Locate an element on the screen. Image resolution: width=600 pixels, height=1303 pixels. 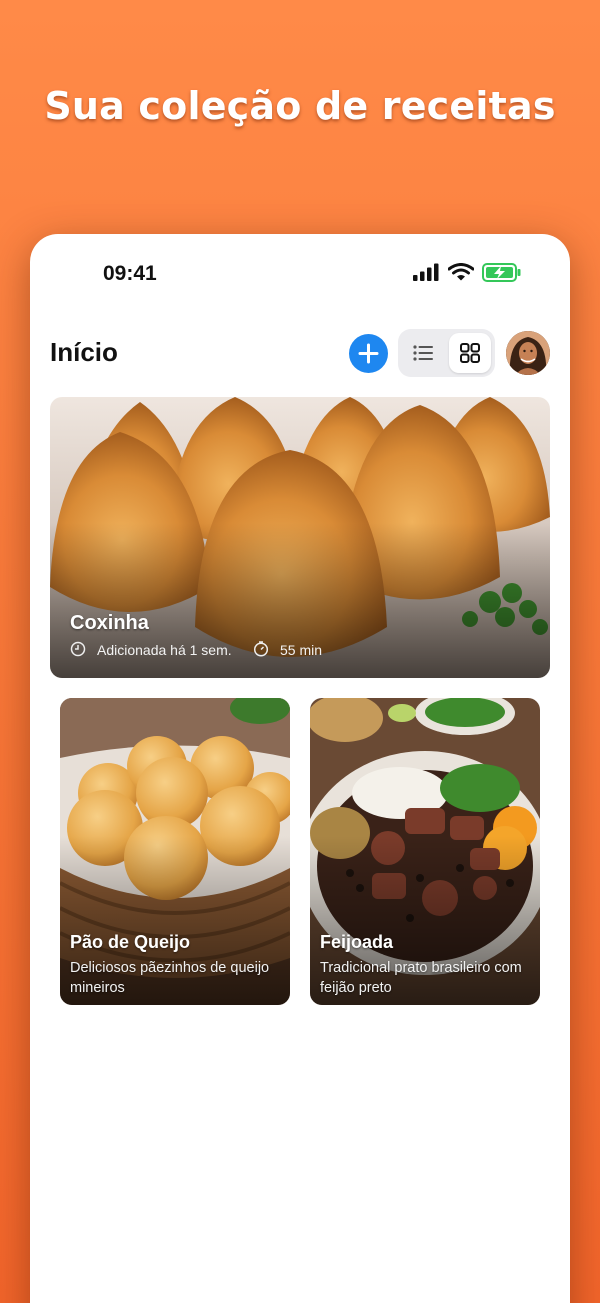
list-view-button is located at coordinates (423, 353).